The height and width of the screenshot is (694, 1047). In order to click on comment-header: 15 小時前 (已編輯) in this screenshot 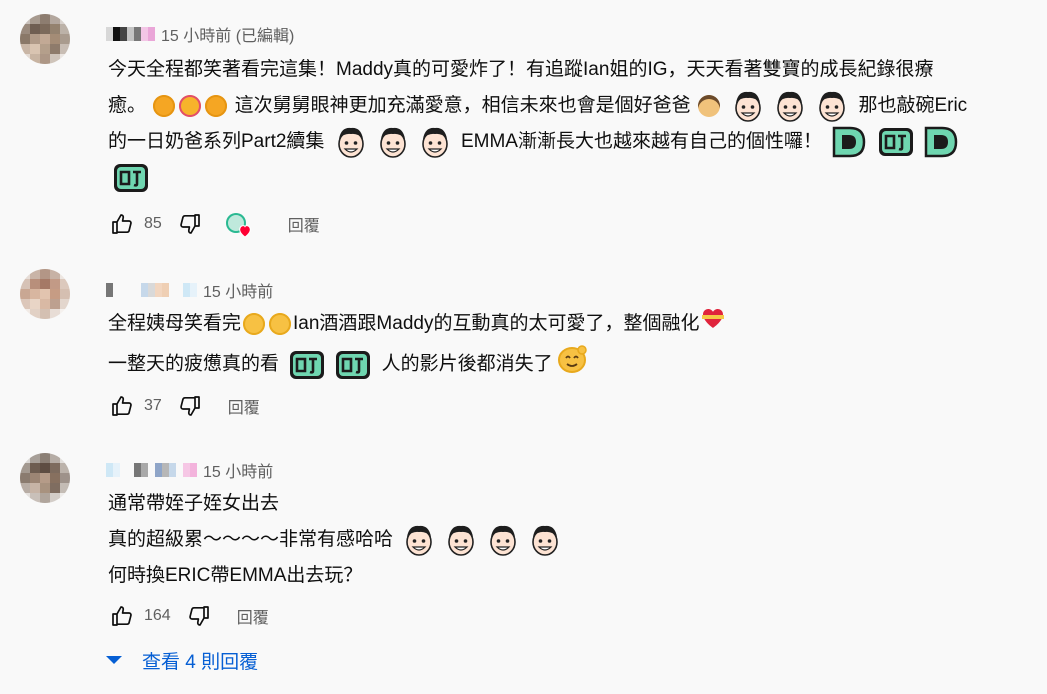, I will do `click(200, 34)`.